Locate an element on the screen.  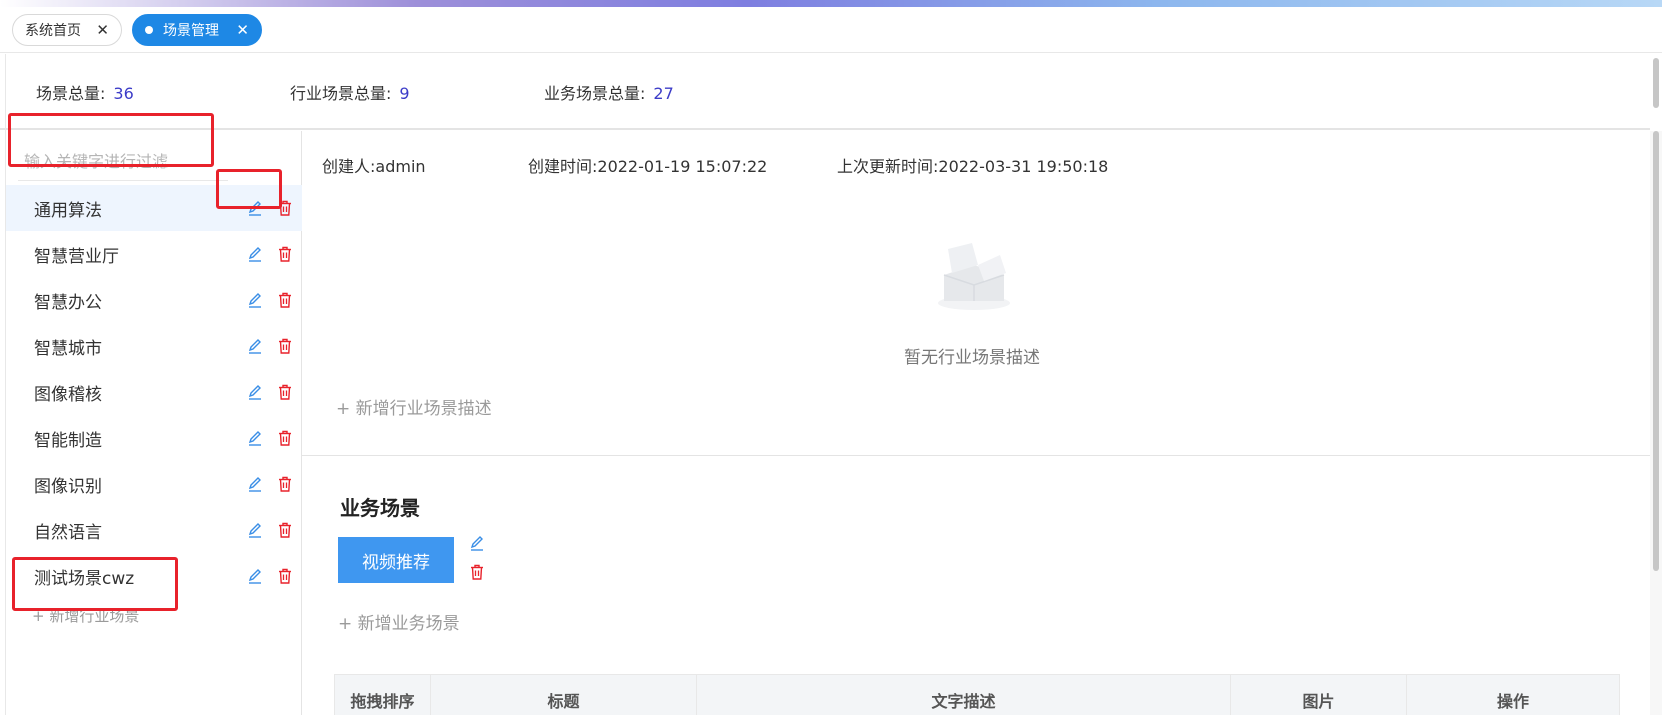
scene-list-item: 测试场景cwz is located at coordinates (154, 576).